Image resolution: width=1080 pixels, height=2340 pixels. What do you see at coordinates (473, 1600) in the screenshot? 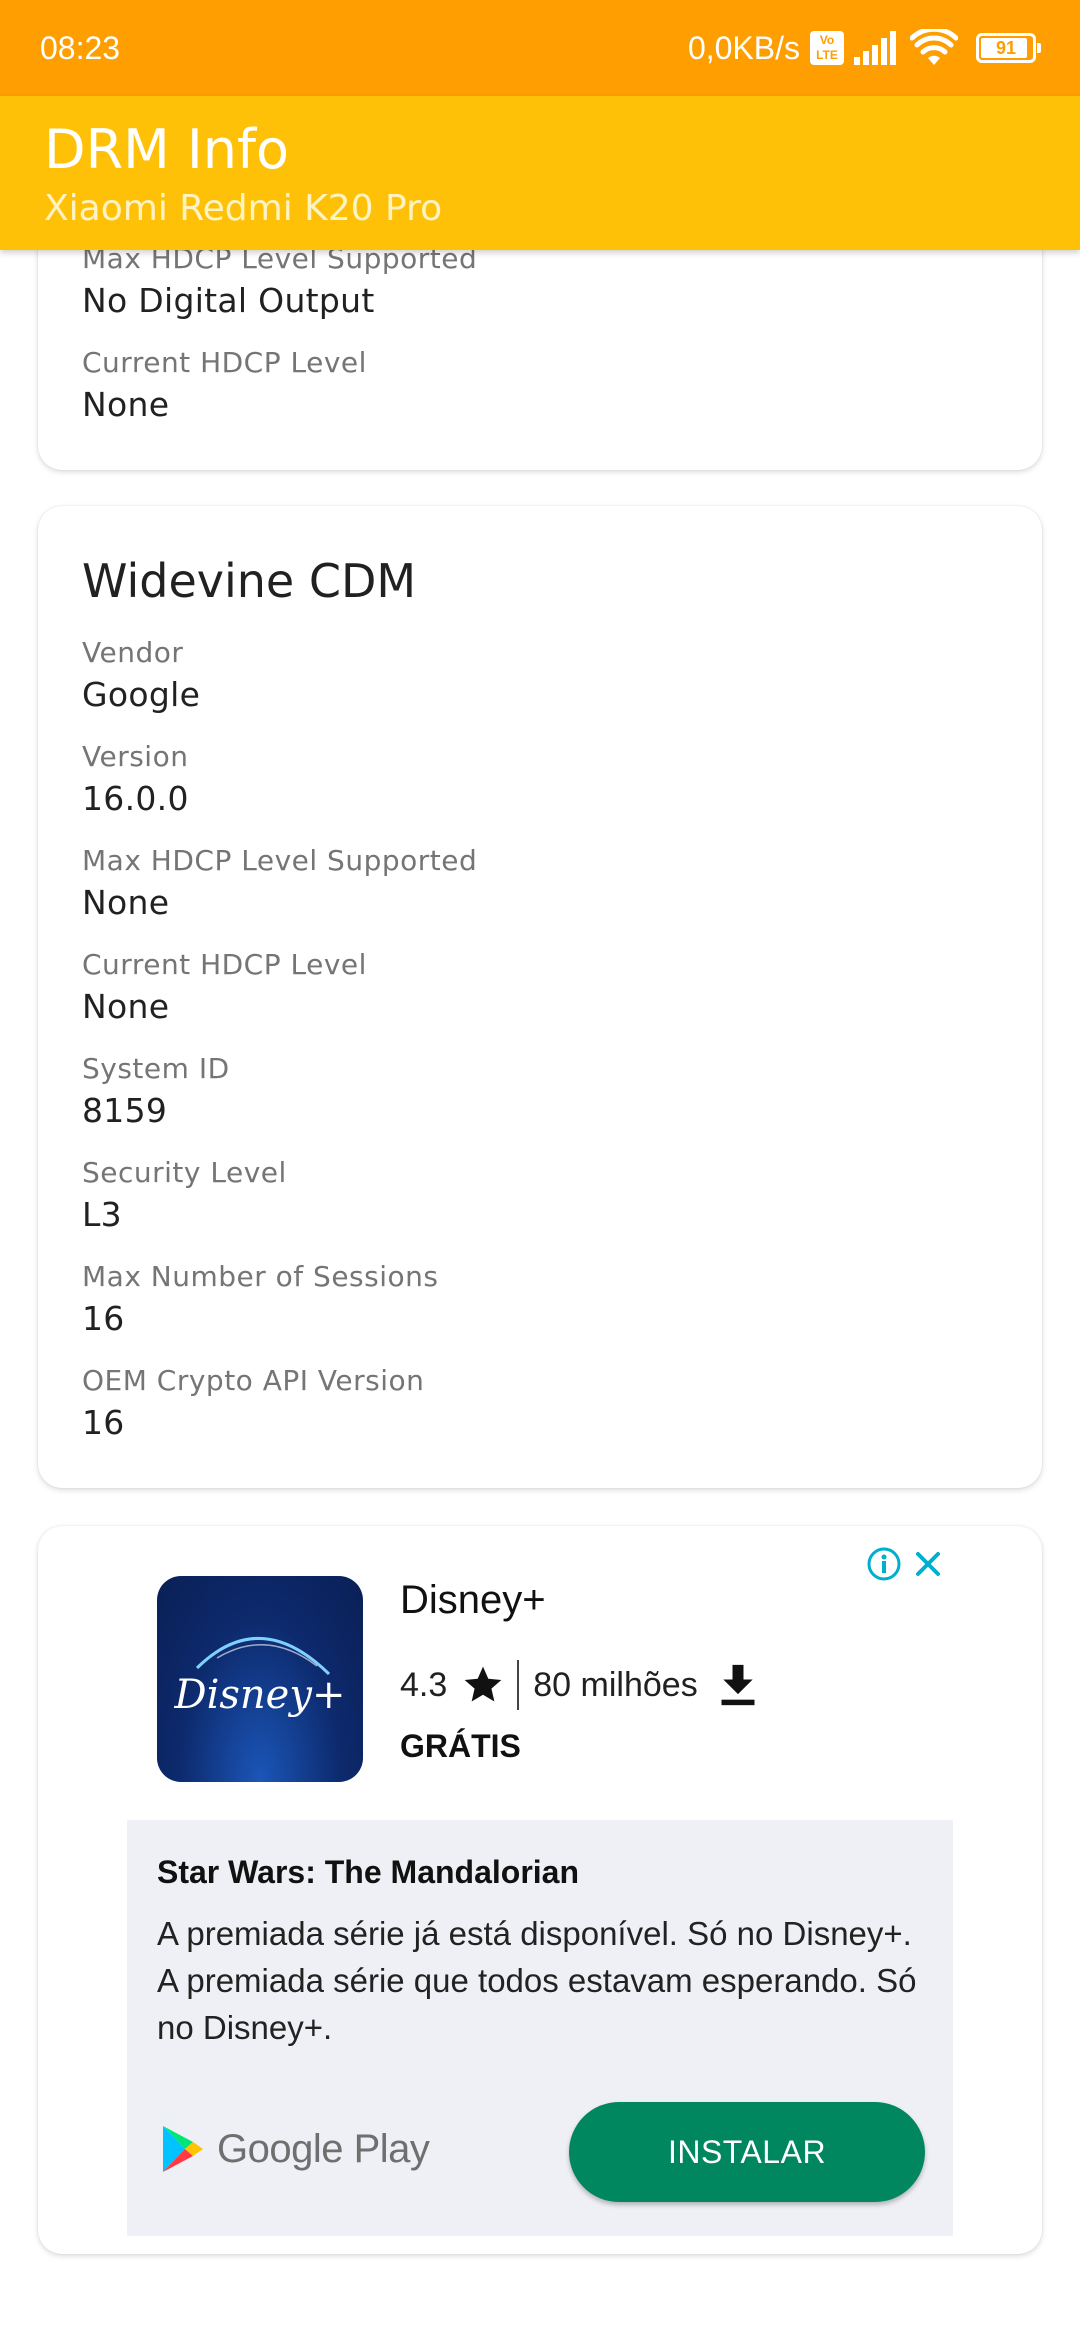
I see `ad-app-name: Disney+` at bounding box center [473, 1600].